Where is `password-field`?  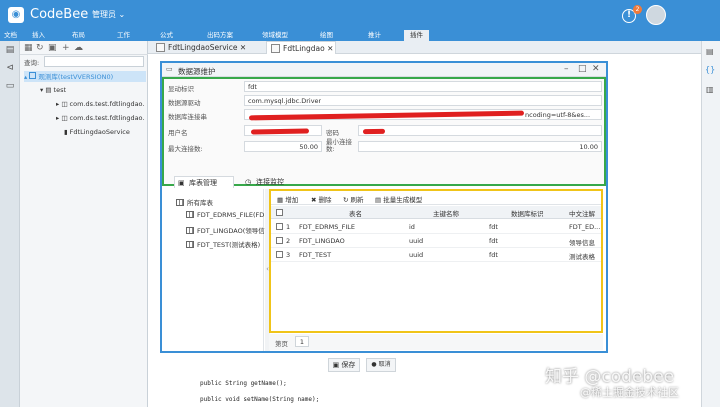 password-field is located at coordinates (480, 130).